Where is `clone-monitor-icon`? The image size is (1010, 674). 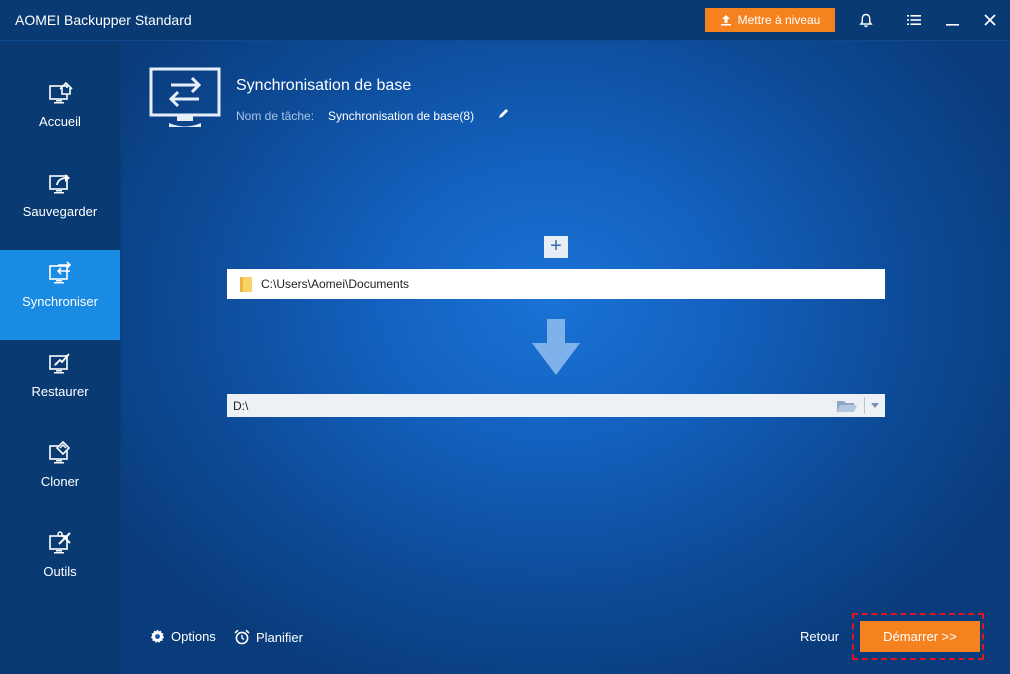 clone-monitor-icon is located at coordinates (60, 452).